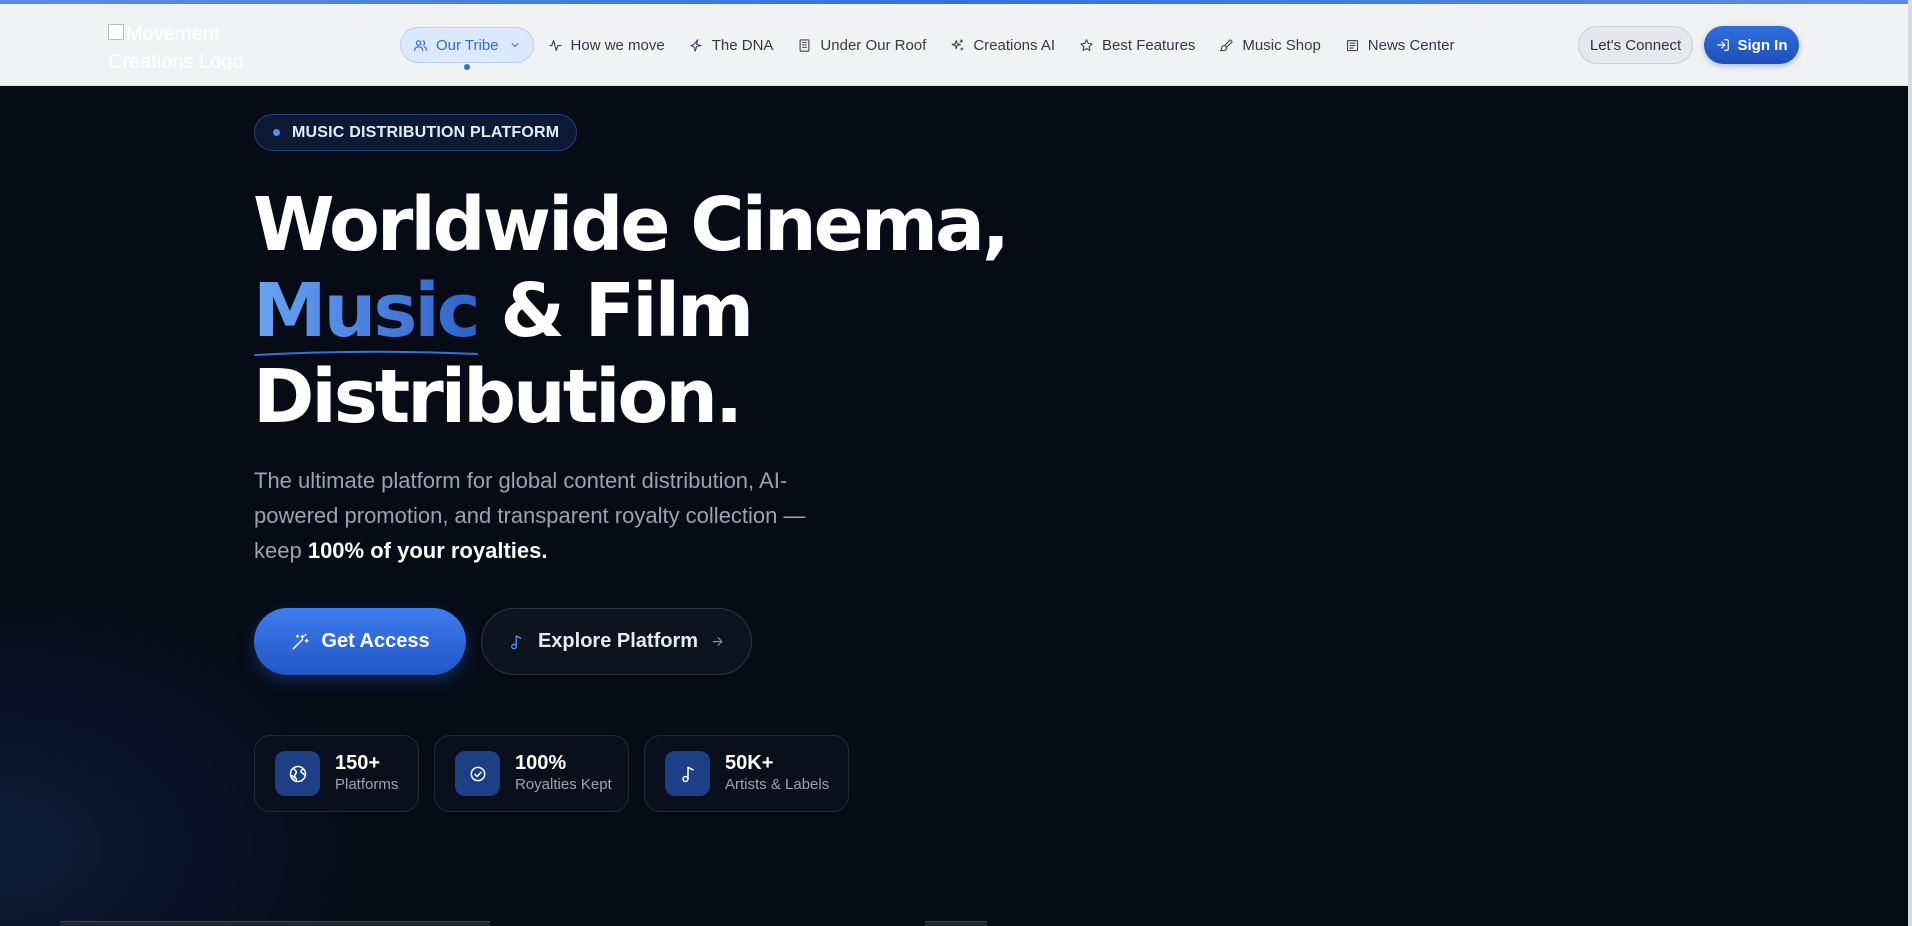  What do you see at coordinates (367, 784) in the screenshot?
I see `stat-label: Platforms` at bounding box center [367, 784].